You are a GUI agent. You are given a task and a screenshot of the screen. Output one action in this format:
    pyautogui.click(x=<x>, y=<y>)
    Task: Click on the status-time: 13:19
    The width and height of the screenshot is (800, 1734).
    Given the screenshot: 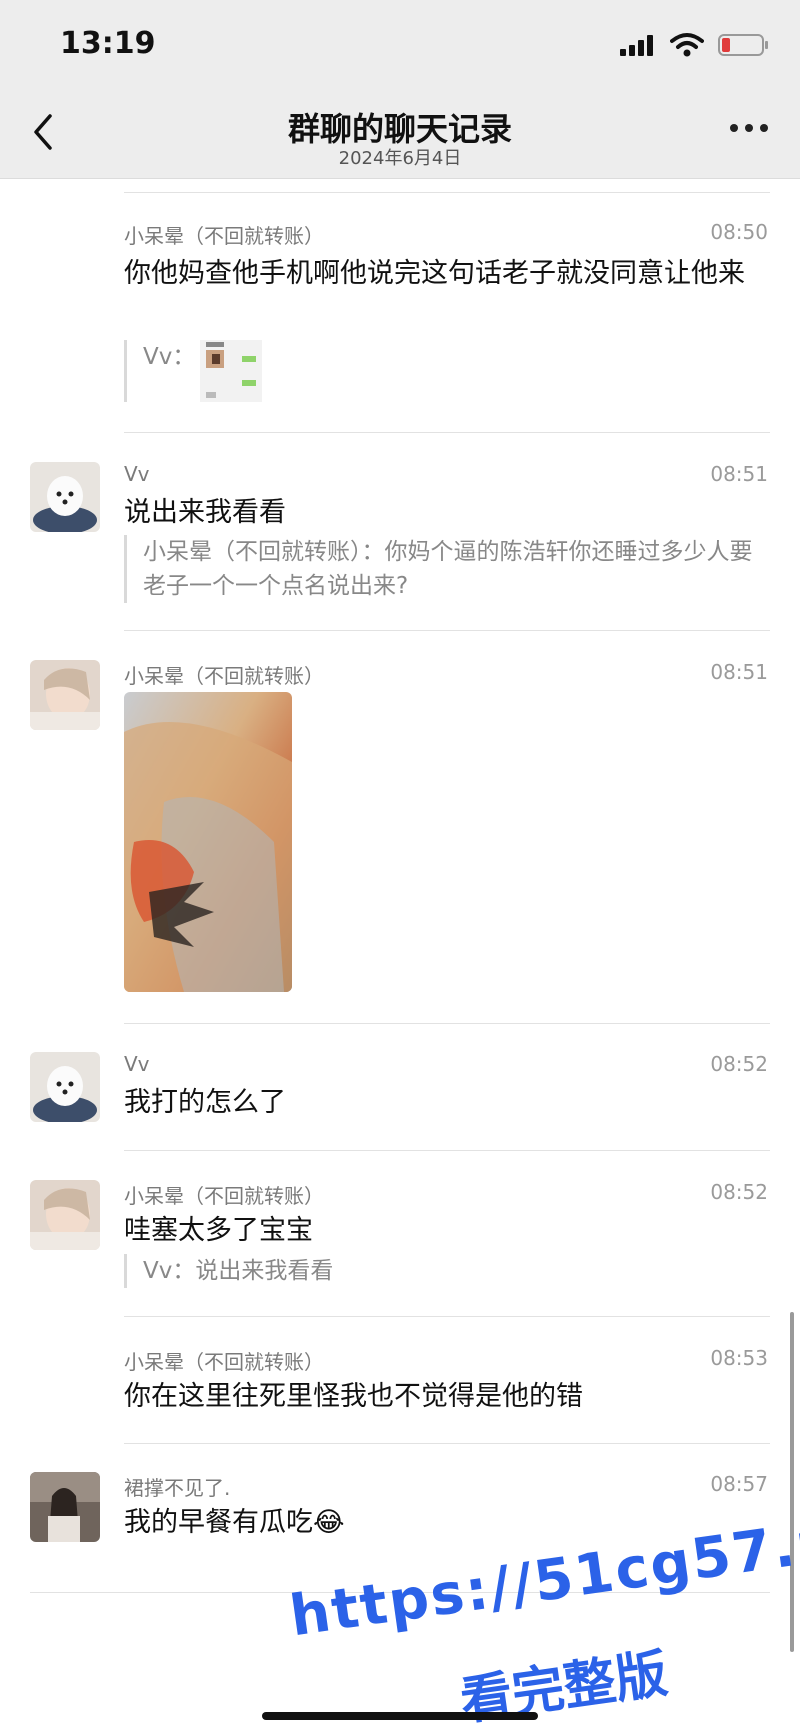 What is the action you would take?
    pyautogui.click(x=108, y=43)
    